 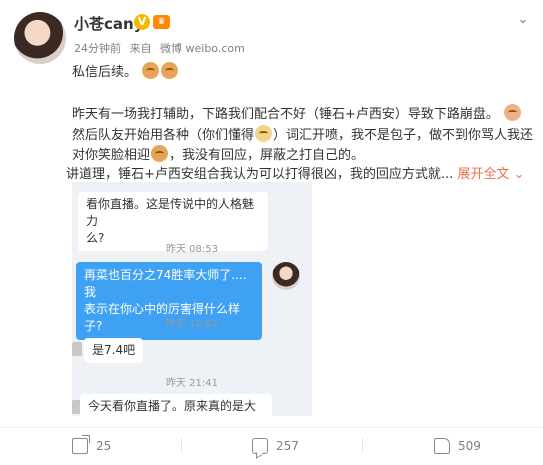 What do you see at coordinates (287, 446) in the screenshot?
I see `comment-count: 257` at bounding box center [287, 446].